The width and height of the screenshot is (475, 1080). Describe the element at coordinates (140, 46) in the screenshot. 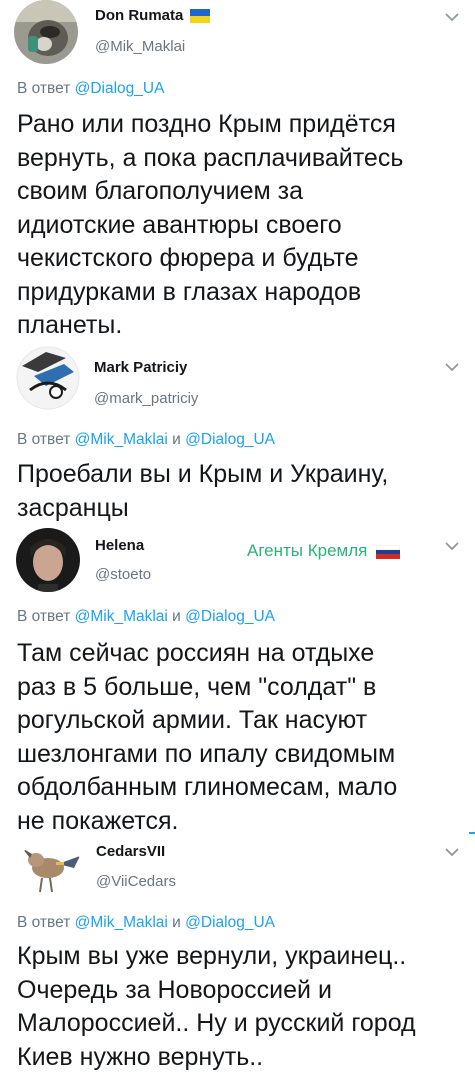

I see `username: @Mik_Maklai` at that location.